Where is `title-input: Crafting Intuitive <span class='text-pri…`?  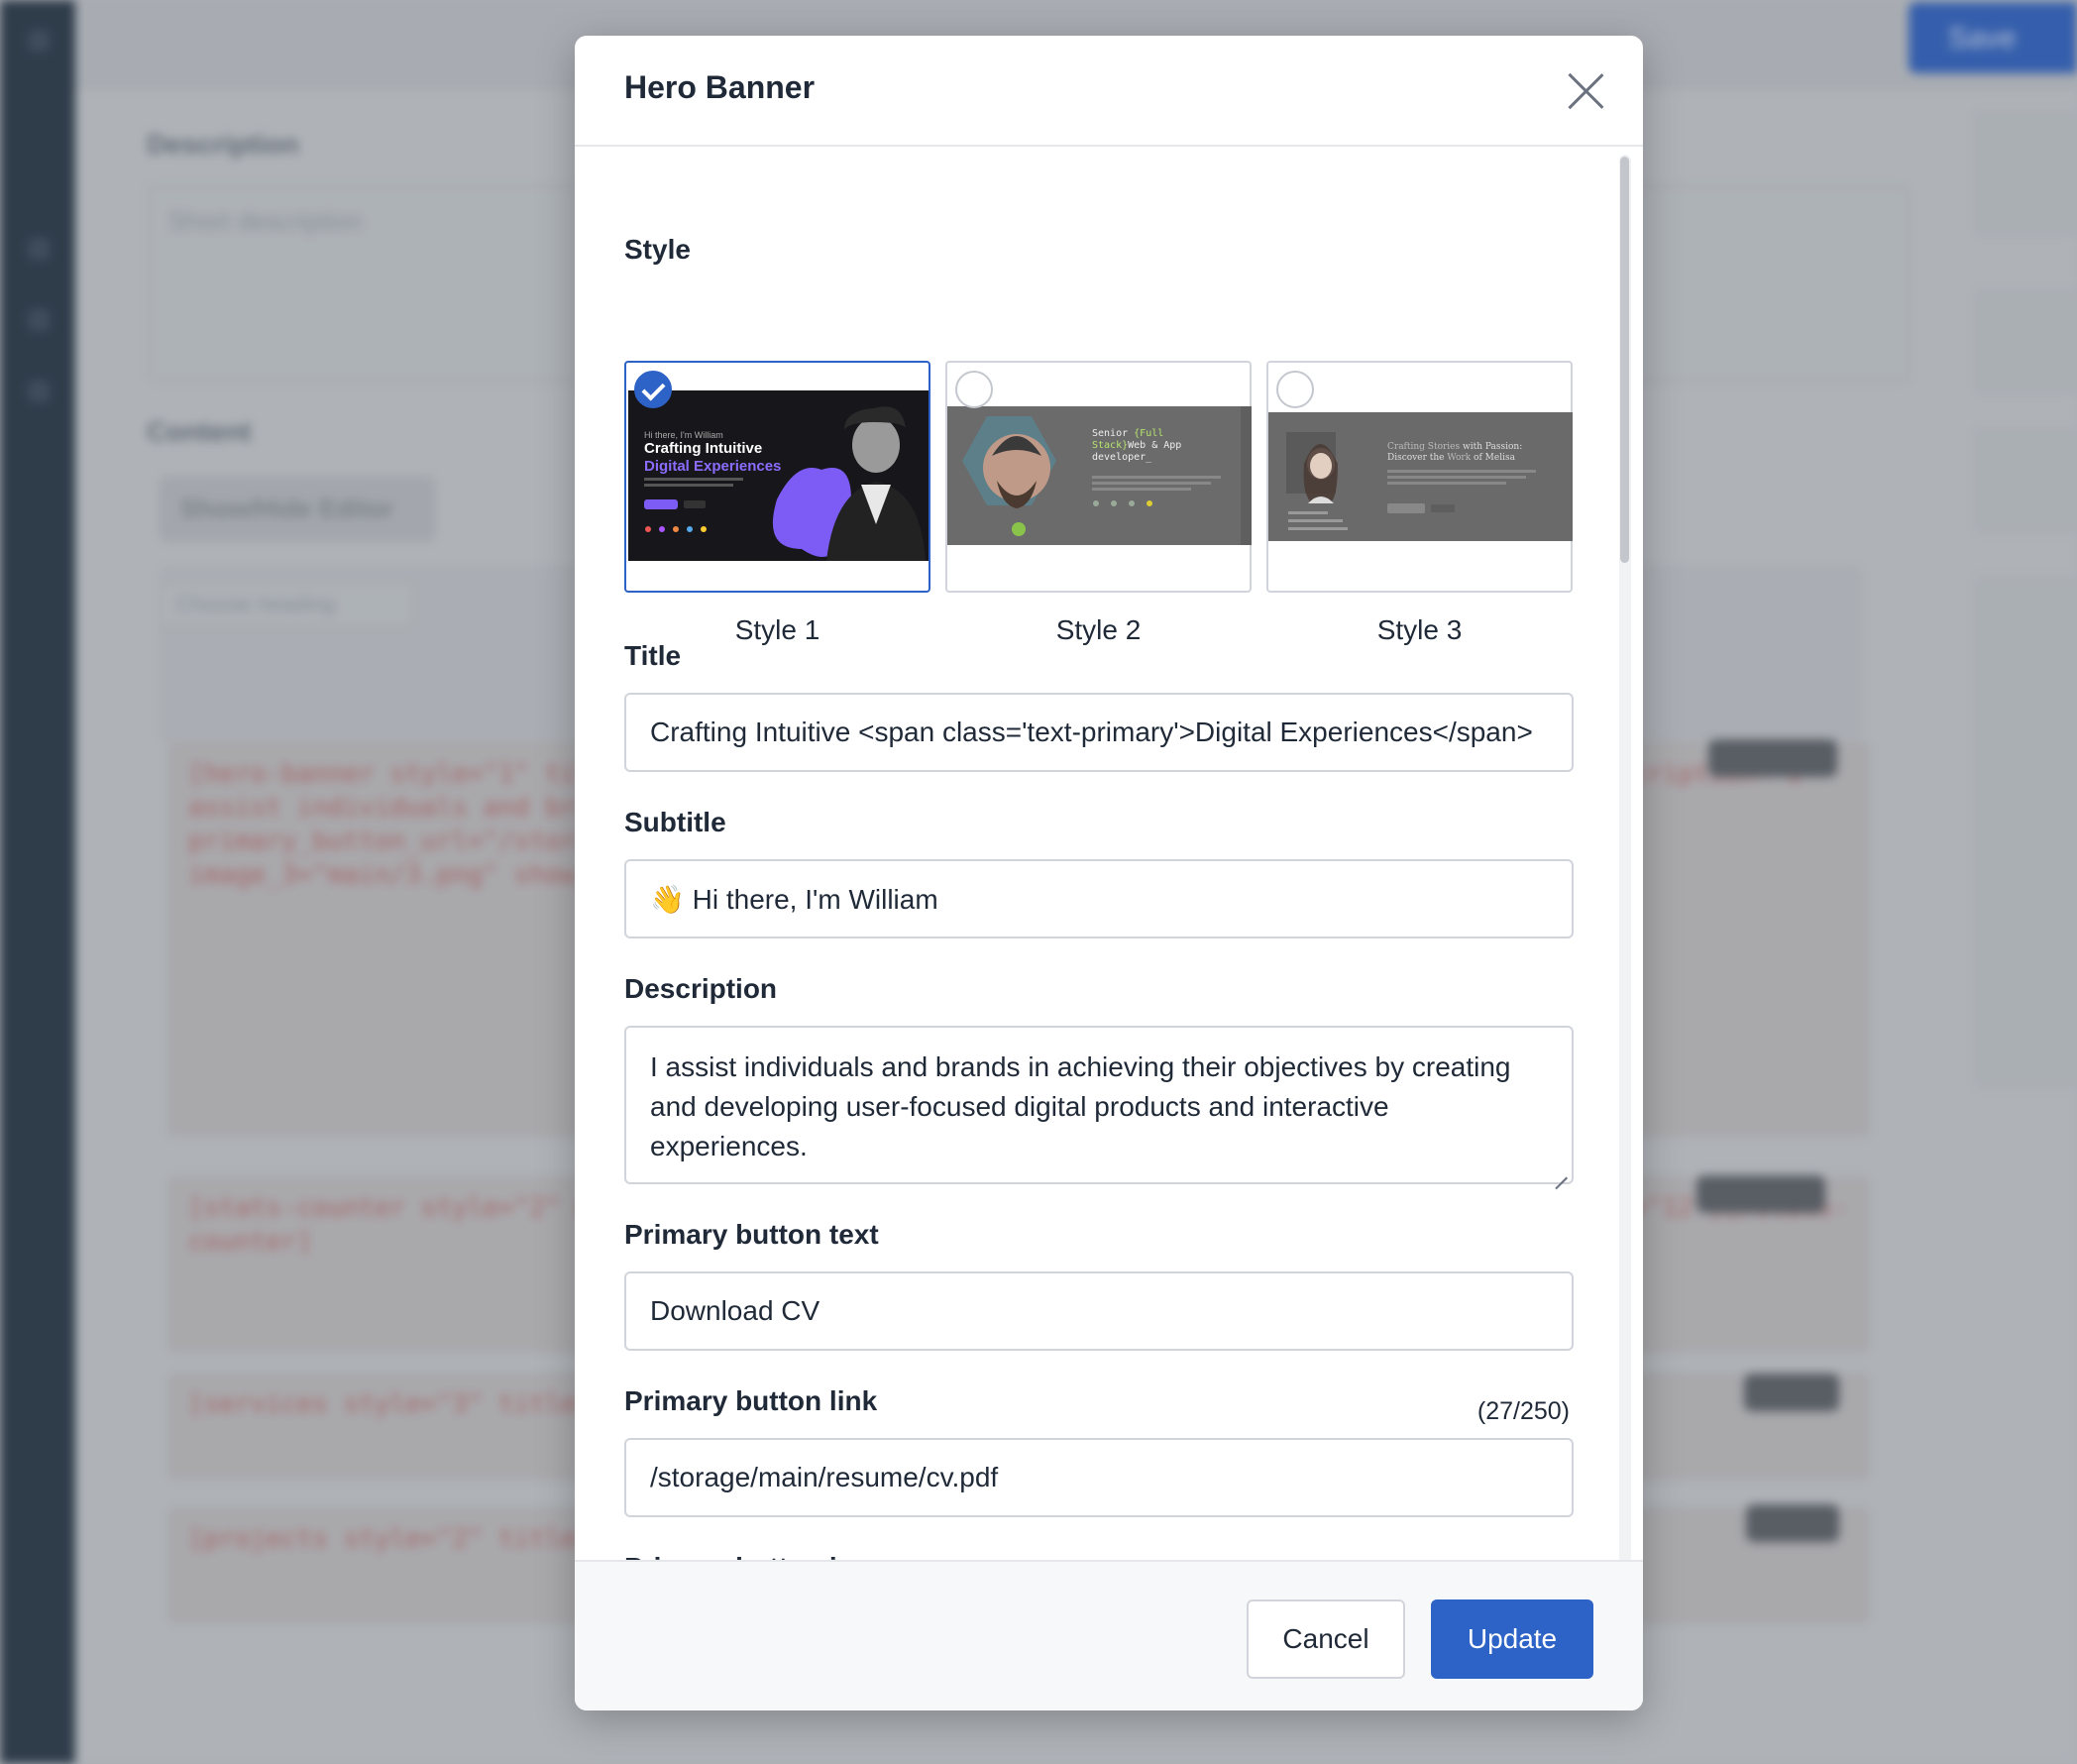
title-input: Crafting Intuitive <span class='text-pri… is located at coordinates (1099, 732).